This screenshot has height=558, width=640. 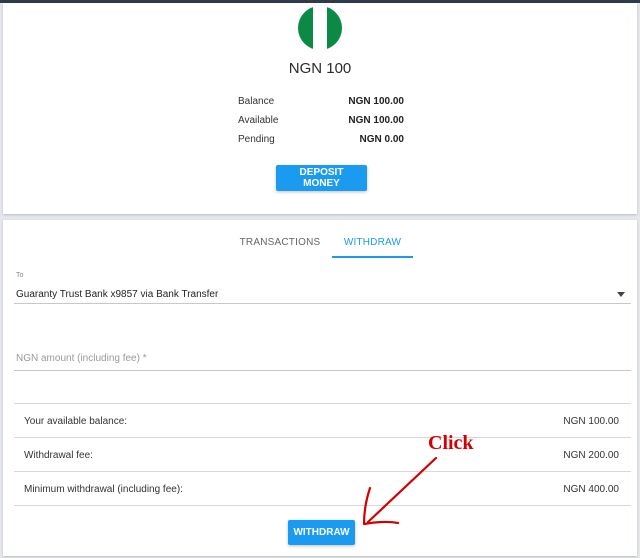 I want to click on nigeria-flag-icon, so click(x=320, y=28).